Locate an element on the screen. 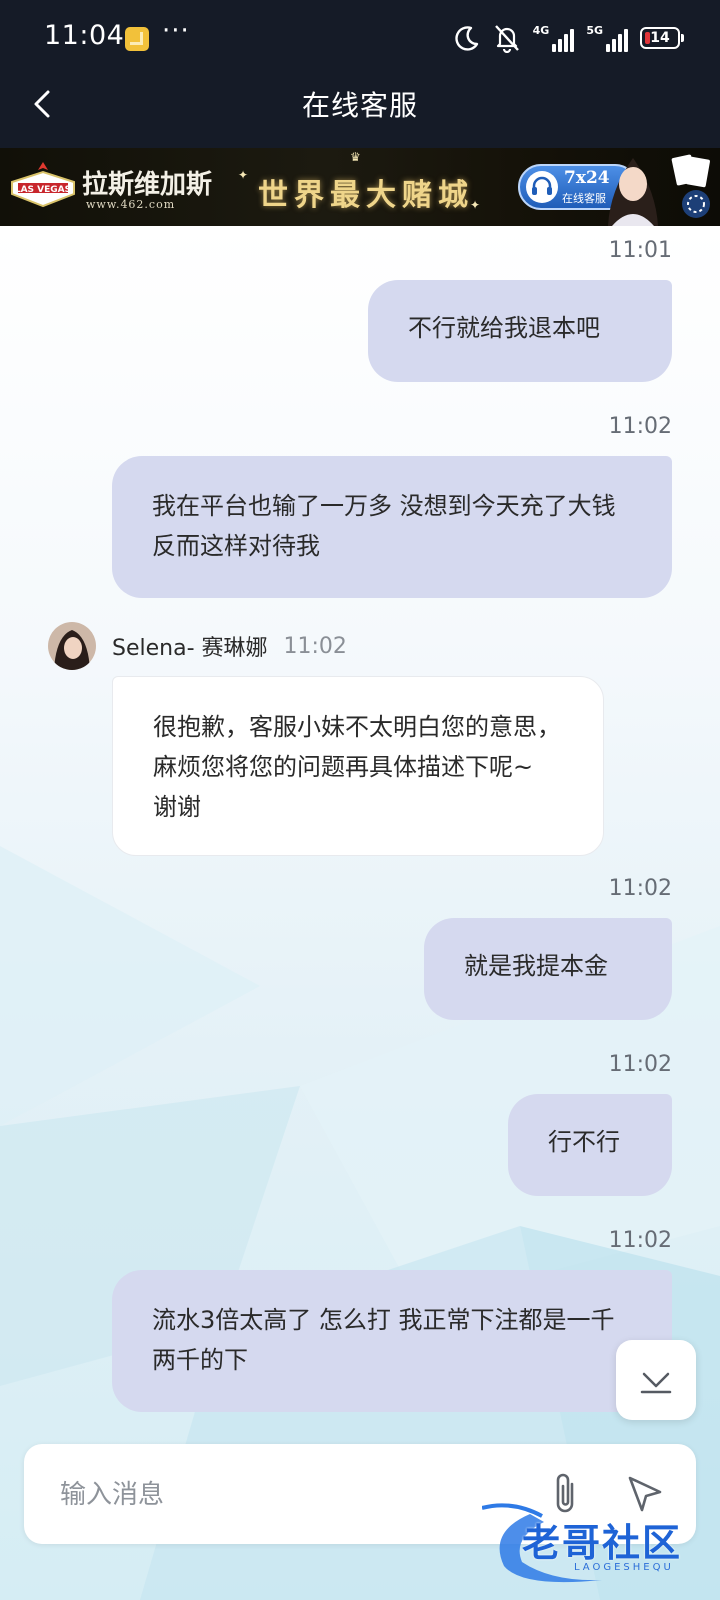 Image resolution: width=720 pixels, height=1600 pixels. message-time: 11:01 is located at coordinates (640, 250).